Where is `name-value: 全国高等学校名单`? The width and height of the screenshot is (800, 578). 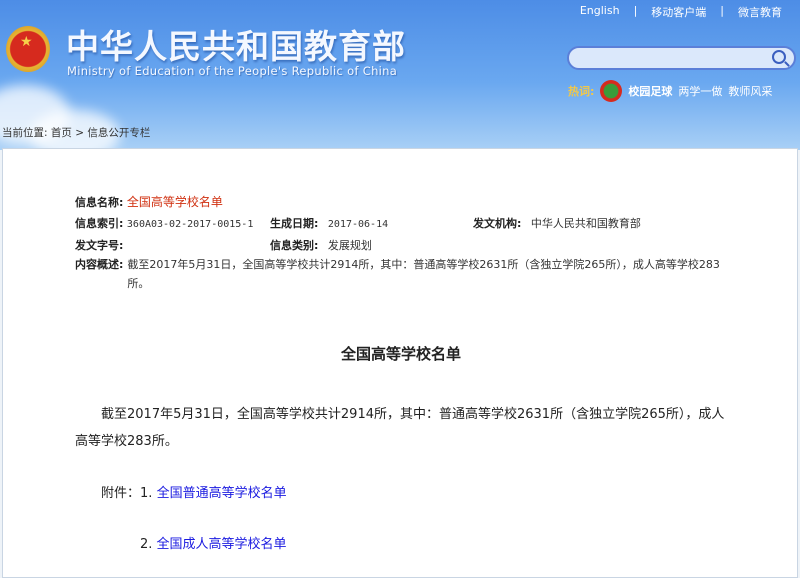
name-value: 全国高等学校名单 is located at coordinates (174, 202).